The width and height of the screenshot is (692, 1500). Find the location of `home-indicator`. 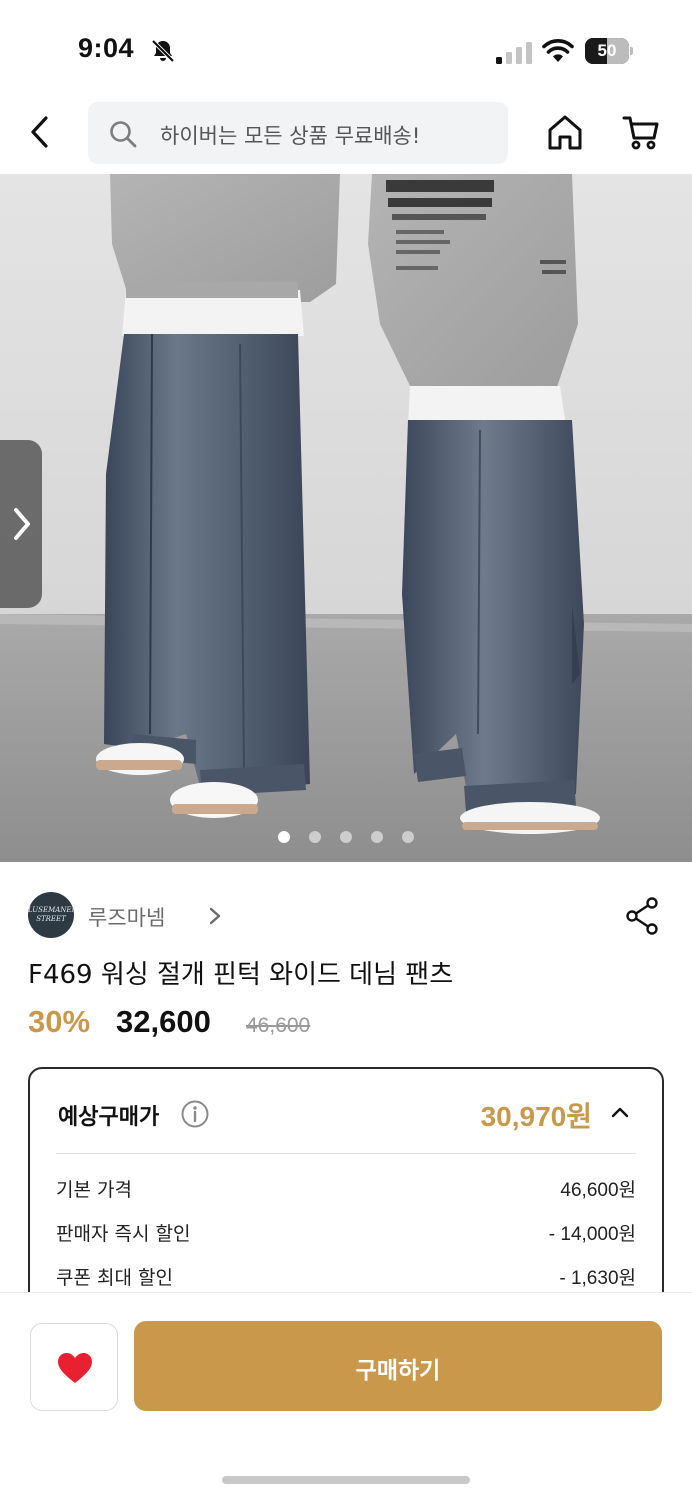

home-indicator is located at coordinates (346, 1480).